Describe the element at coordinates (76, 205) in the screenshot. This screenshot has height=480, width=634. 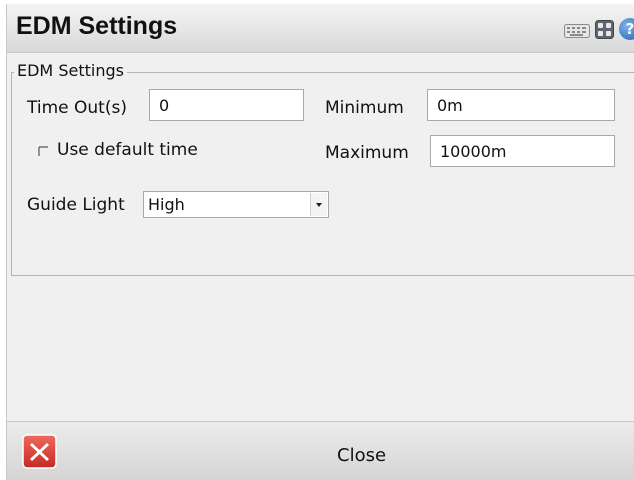
I see `guide-light-label: Guide Light` at that location.